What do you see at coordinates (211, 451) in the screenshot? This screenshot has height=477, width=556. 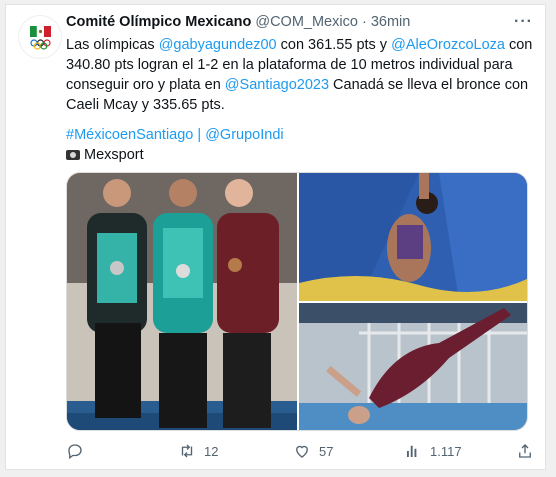 I see `retweet-count: 12` at bounding box center [211, 451].